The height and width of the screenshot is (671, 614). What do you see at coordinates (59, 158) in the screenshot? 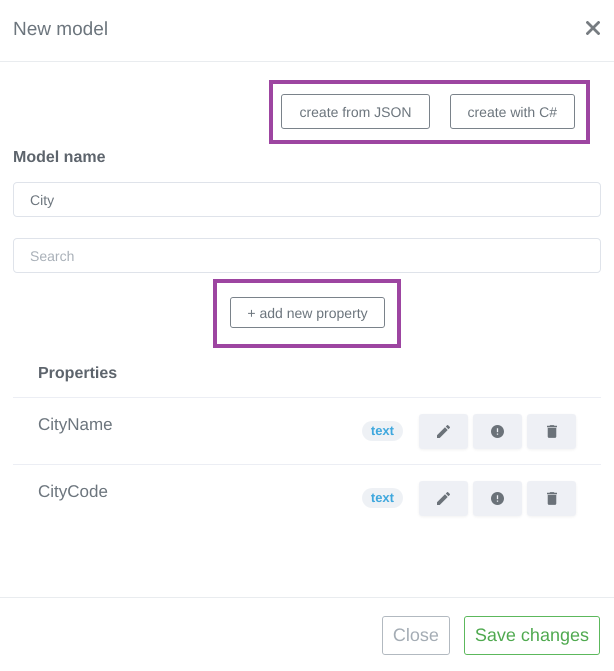
I see `model-name-label: Model name` at bounding box center [59, 158].